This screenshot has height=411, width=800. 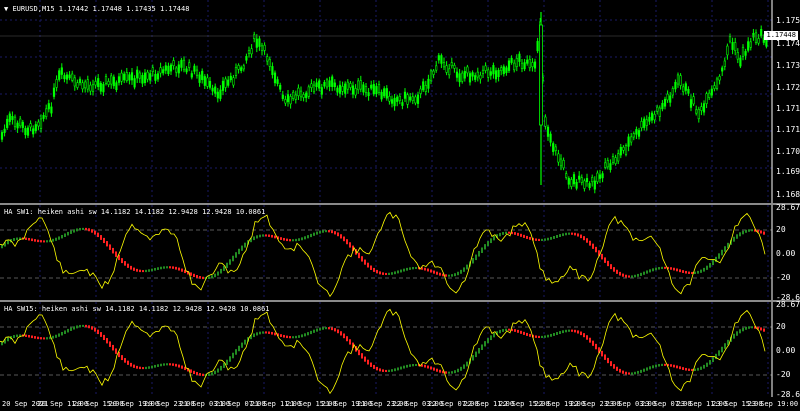 I want to click on indicator-scale-label: 20, so click(x=781, y=326).